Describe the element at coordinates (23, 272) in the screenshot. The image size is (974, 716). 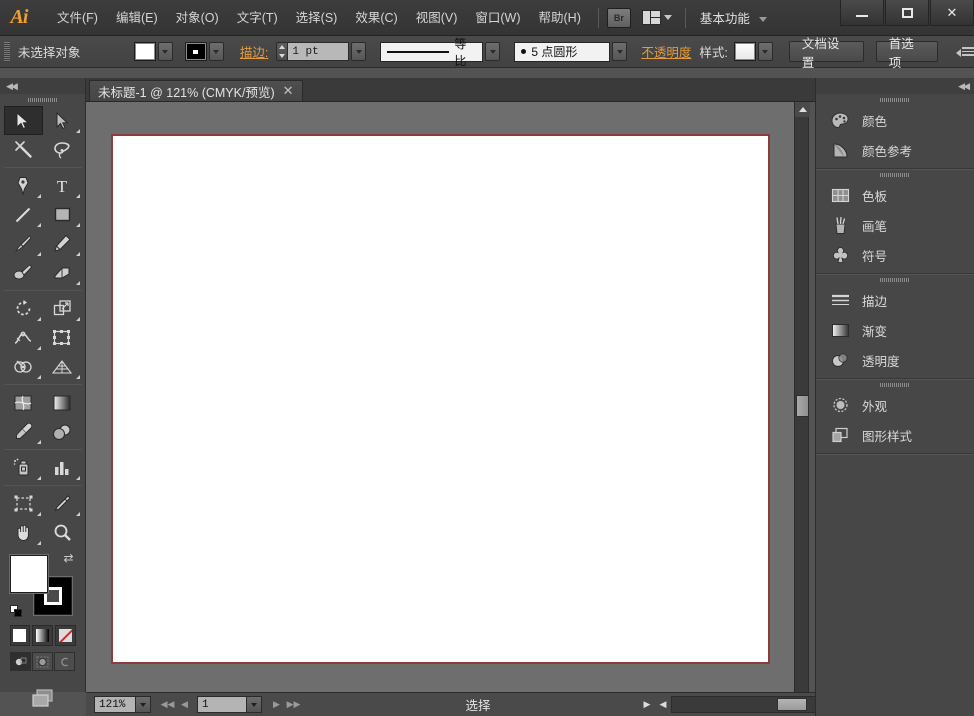
I see `blob-brush-tool` at that location.